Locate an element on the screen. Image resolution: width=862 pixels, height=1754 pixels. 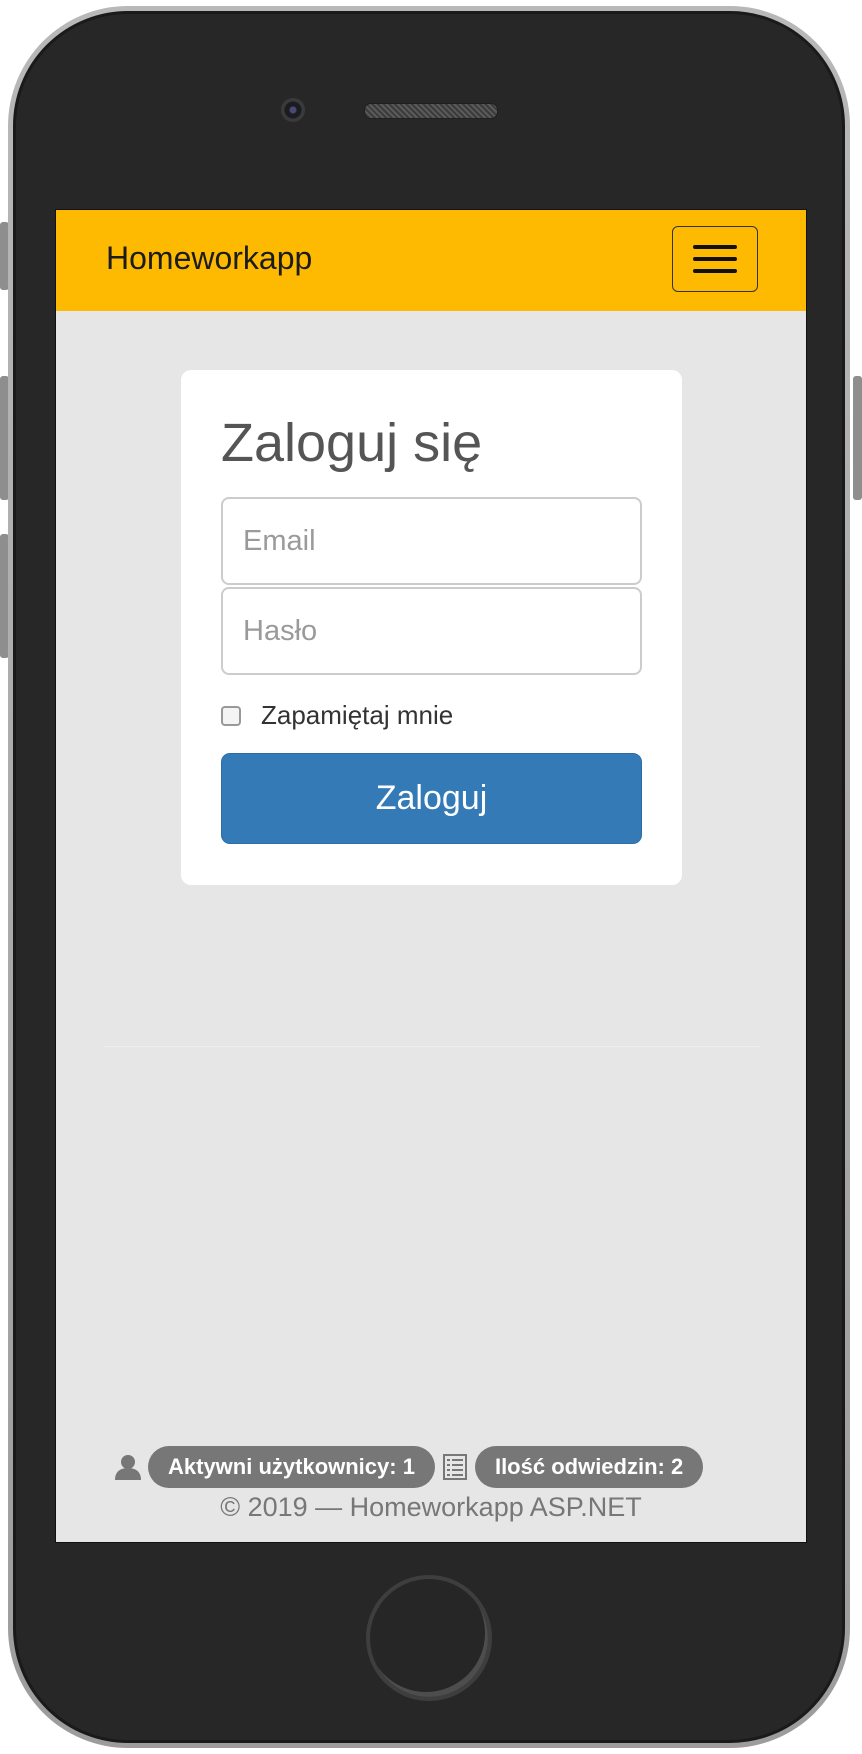
remember-me: Zapamiętaj mnie is located at coordinates (337, 715).